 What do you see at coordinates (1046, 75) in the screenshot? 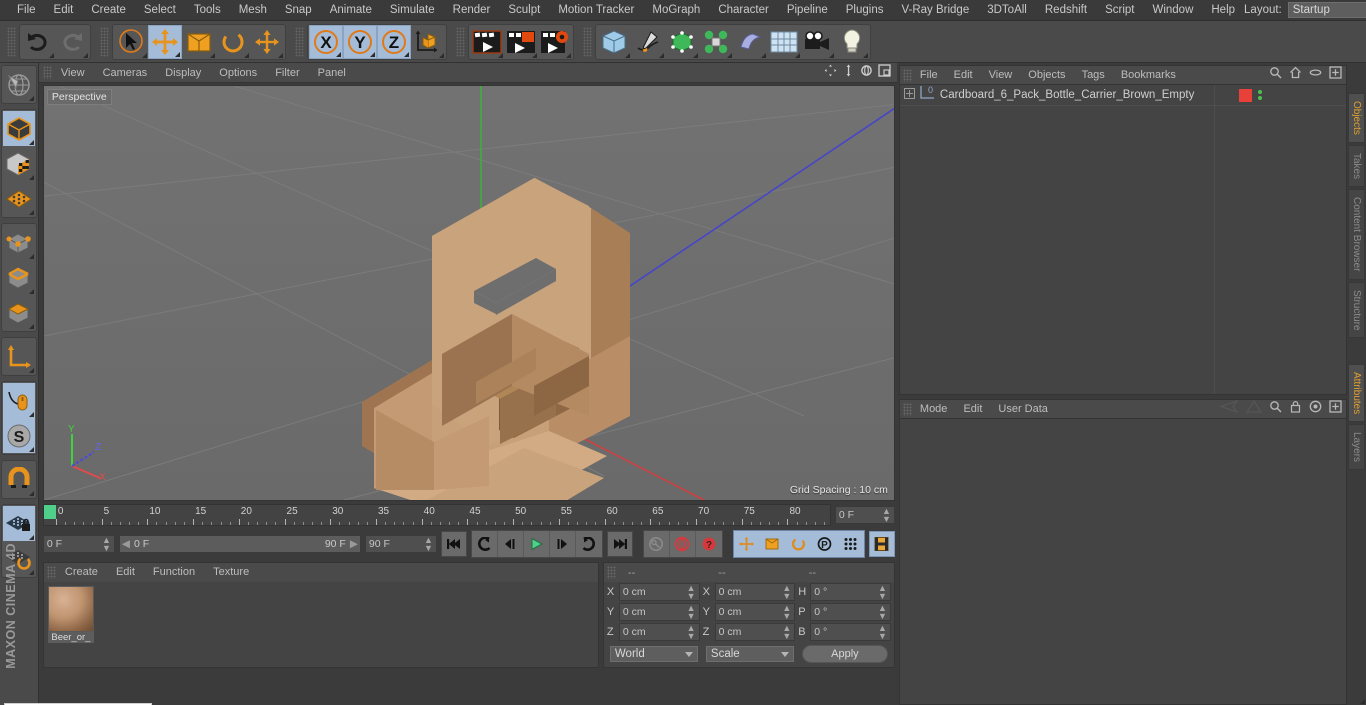
I see `object-menu-objects: Objects` at bounding box center [1046, 75].